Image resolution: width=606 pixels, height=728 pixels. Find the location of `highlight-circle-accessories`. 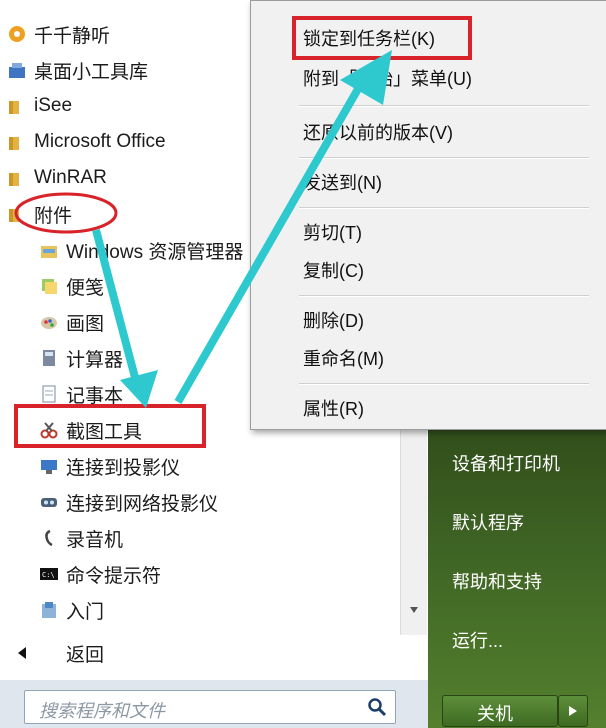

highlight-circle-accessories is located at coordinates (66, 213).